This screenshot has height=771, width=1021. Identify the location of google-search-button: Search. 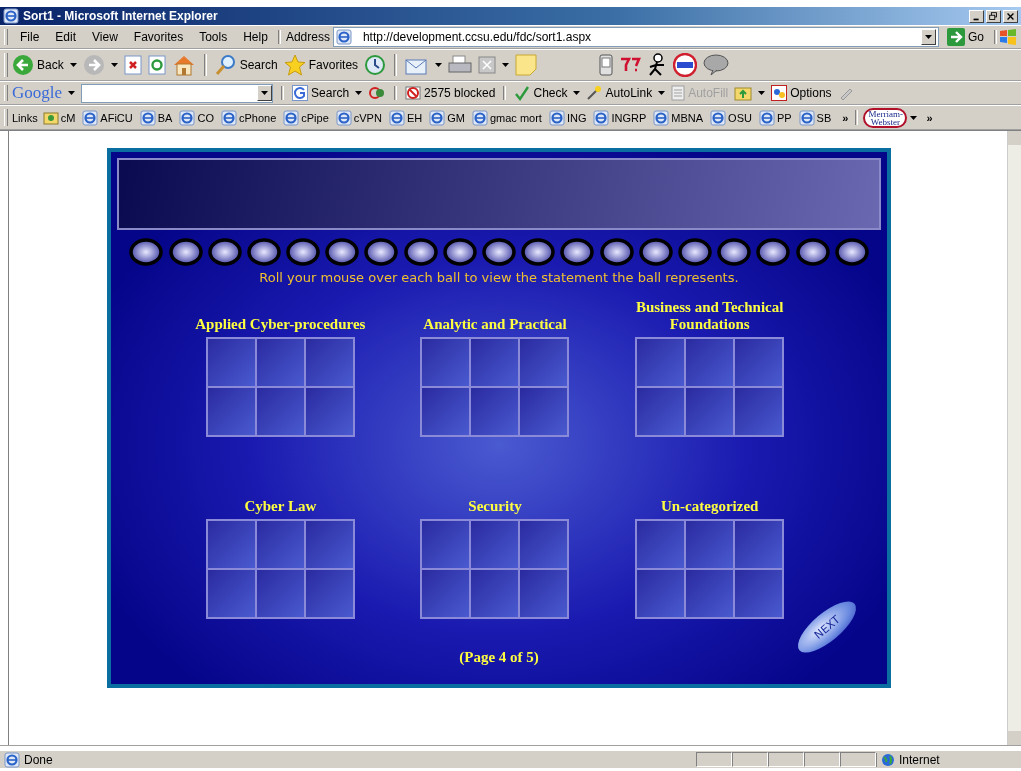
(321, 93).